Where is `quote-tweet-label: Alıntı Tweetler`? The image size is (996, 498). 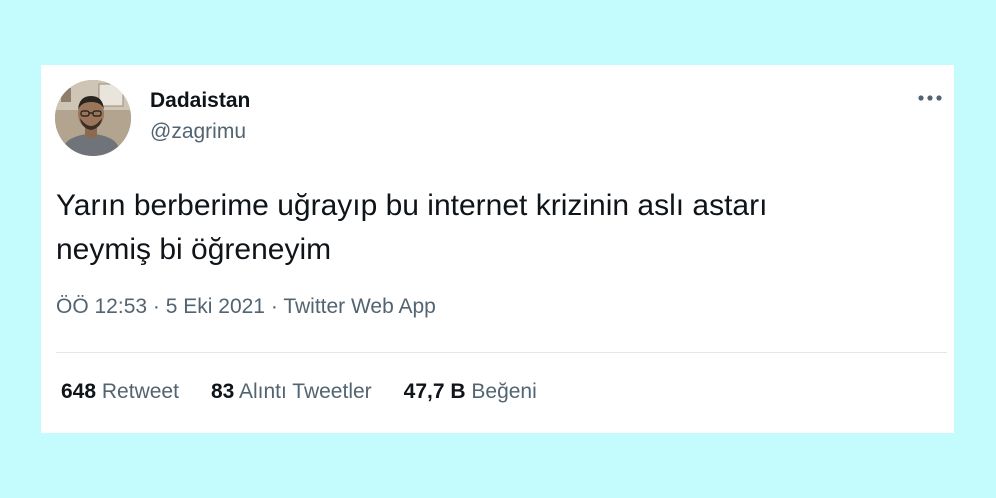
quote-tweet-label: Alıntı Tweetler is located at coordinates (305, 391).